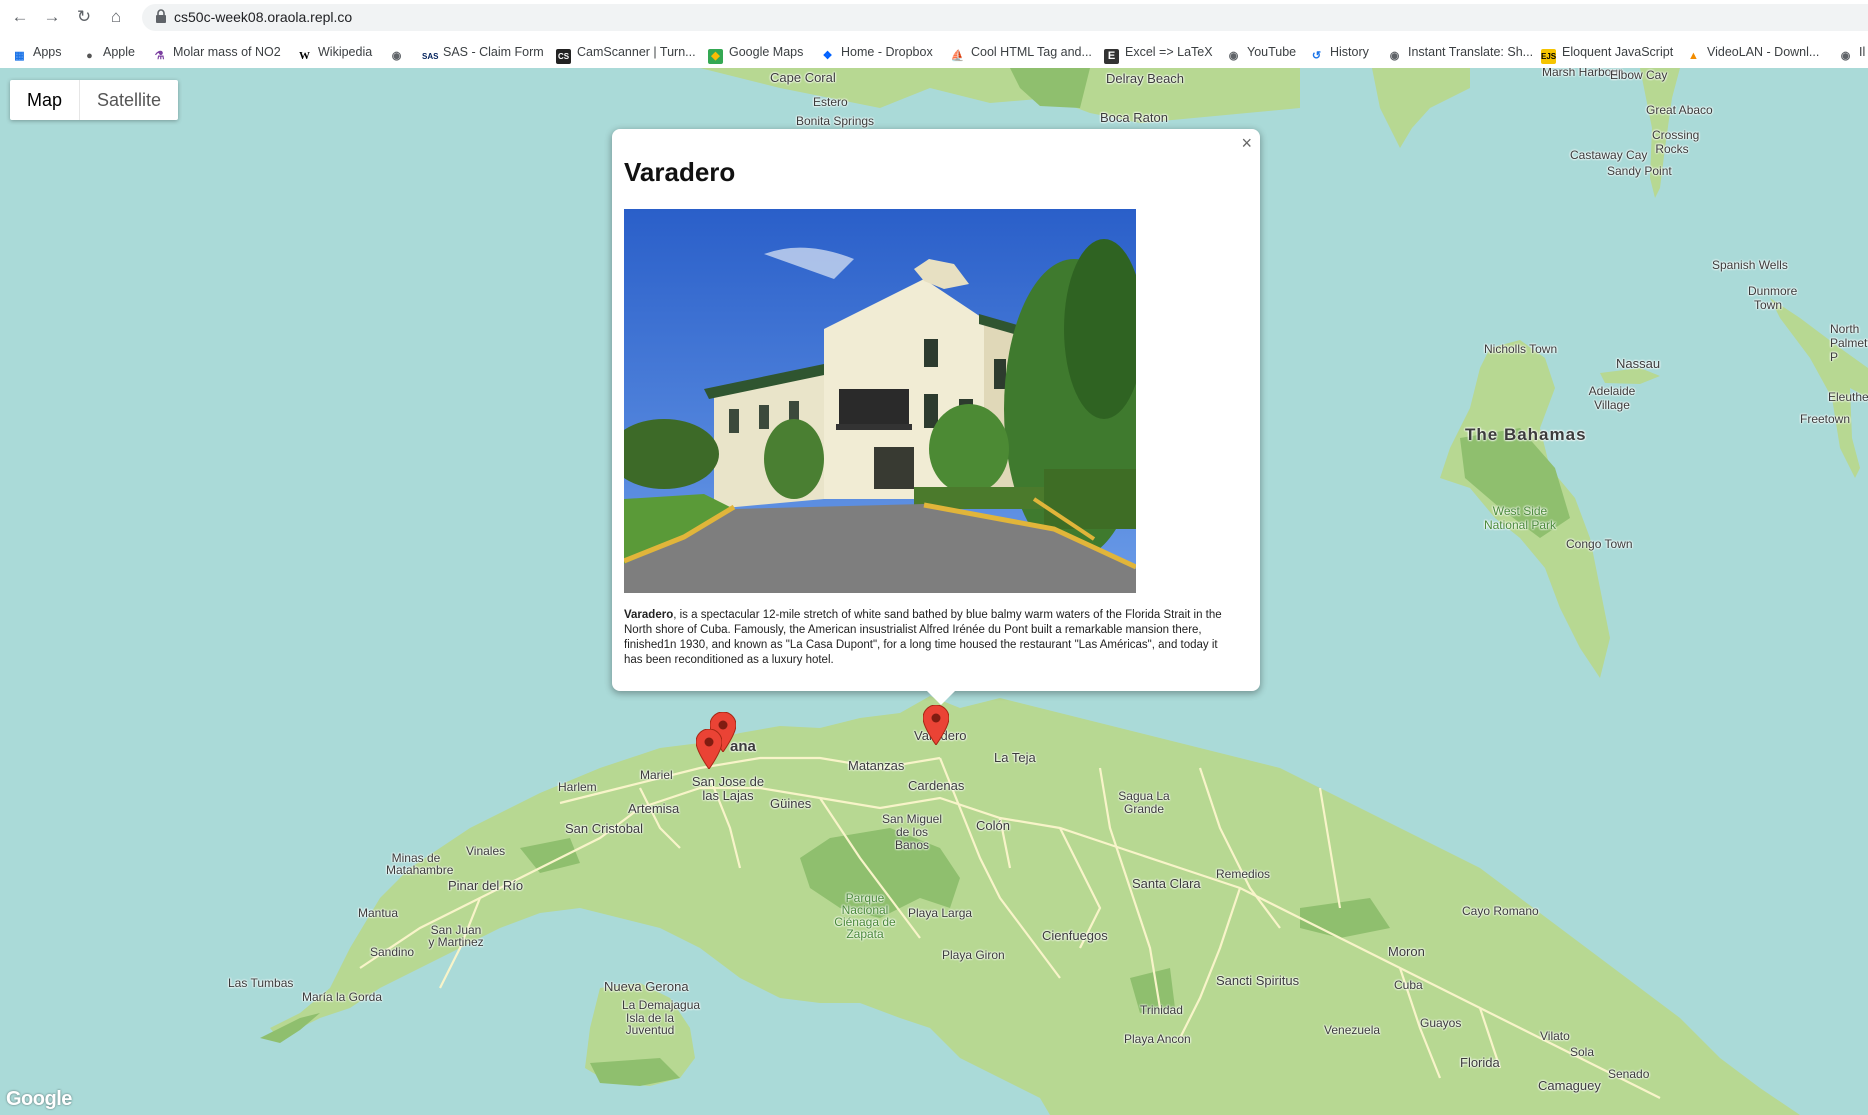 Image resolution: width=1868 pixels, height=1115 pixels. What do you see at coordinates (52, 17) in the screenshot?
I see `forward-arrow-icon: →` at bounding box center [52, 17].